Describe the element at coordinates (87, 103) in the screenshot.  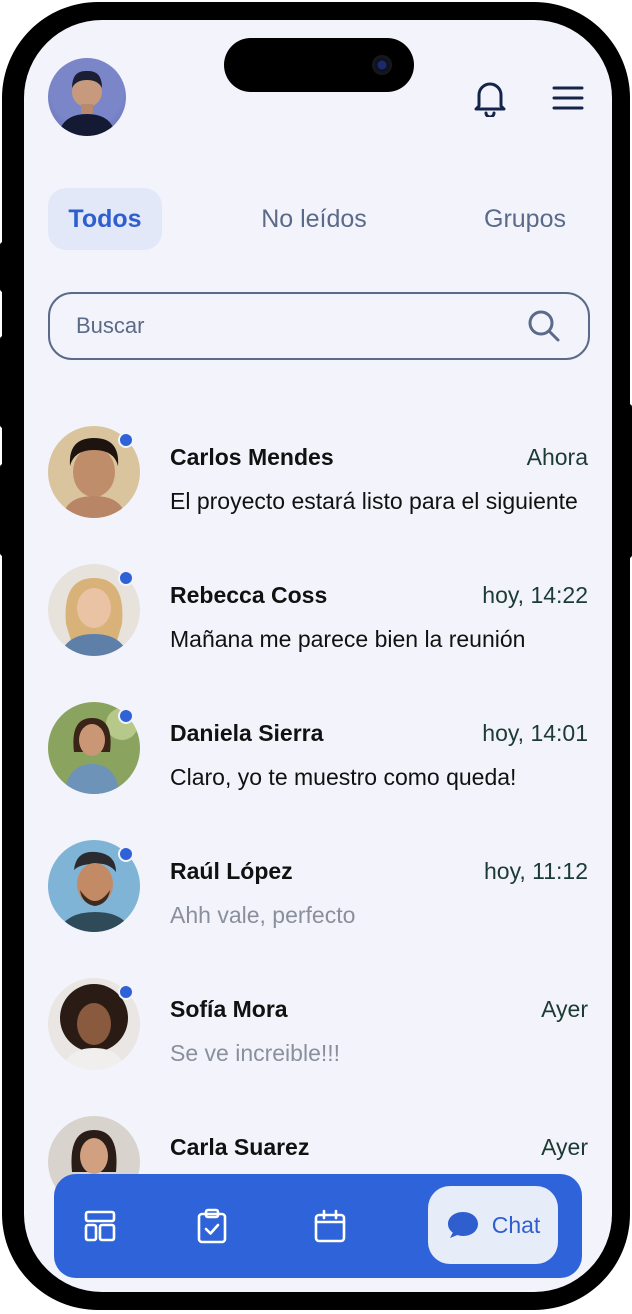
I see `profile-photo-icon` at that location.